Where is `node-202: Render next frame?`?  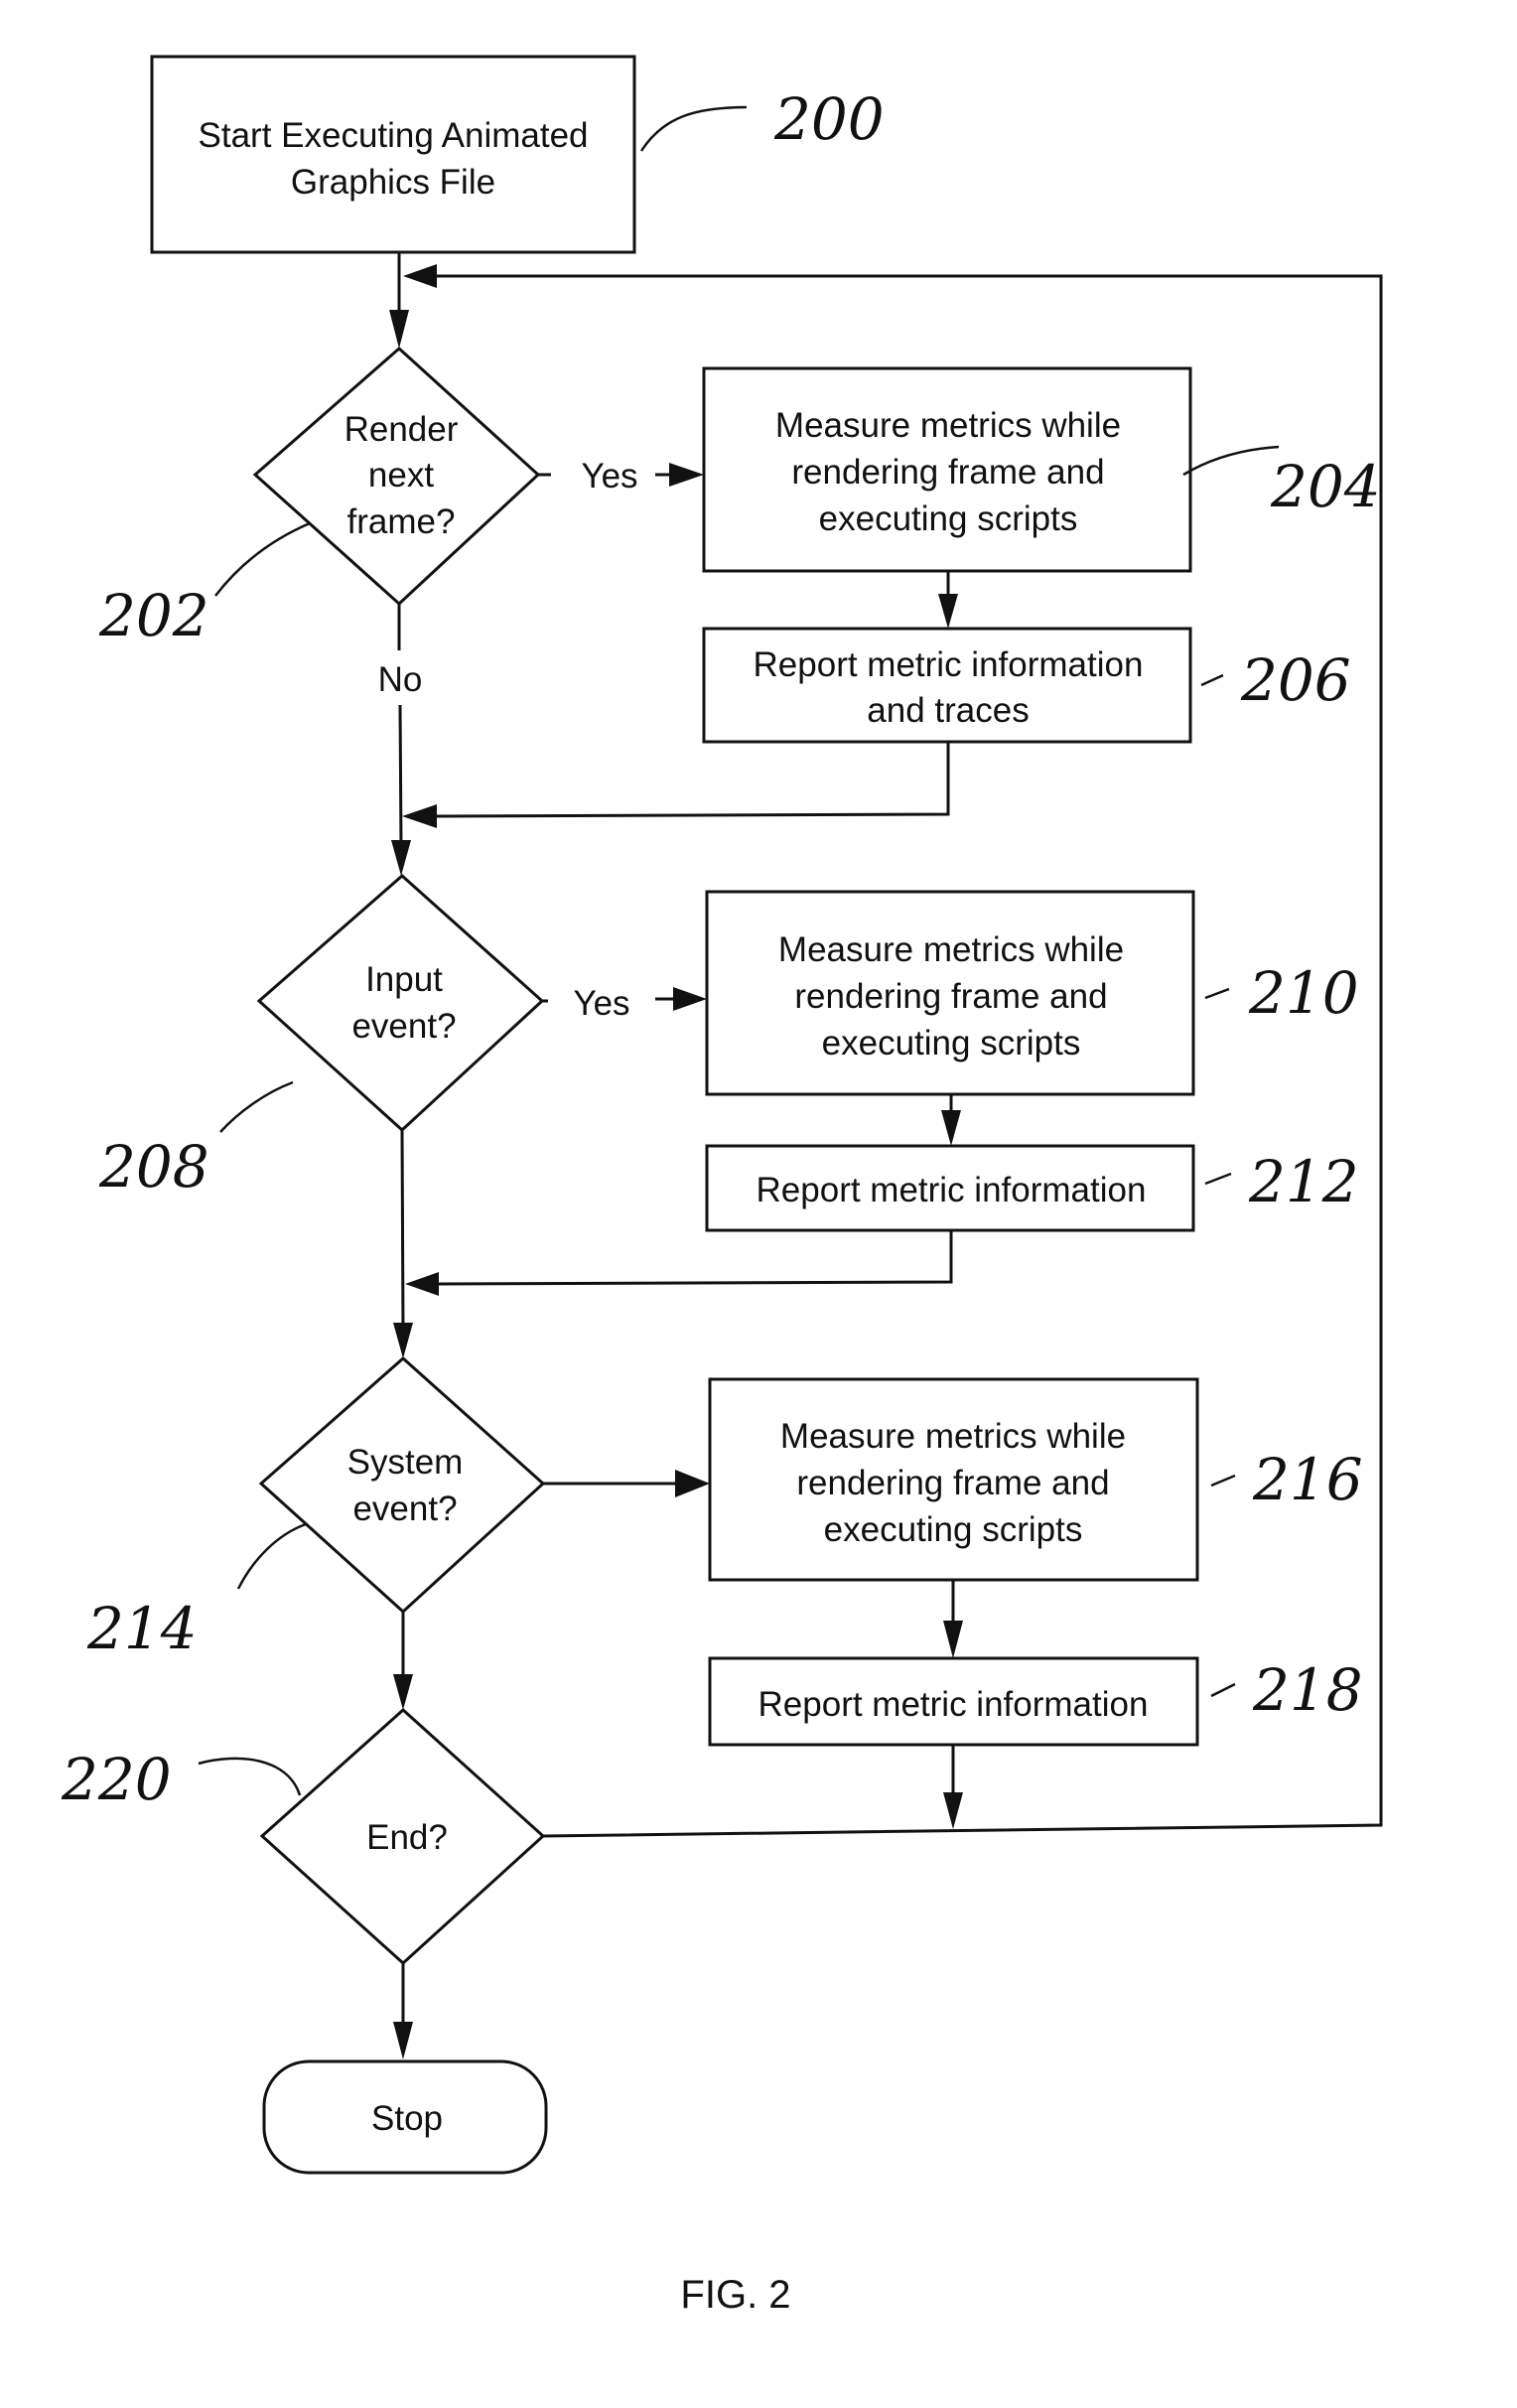 node-202: Render next frame? is located at coordinates (396, 476).